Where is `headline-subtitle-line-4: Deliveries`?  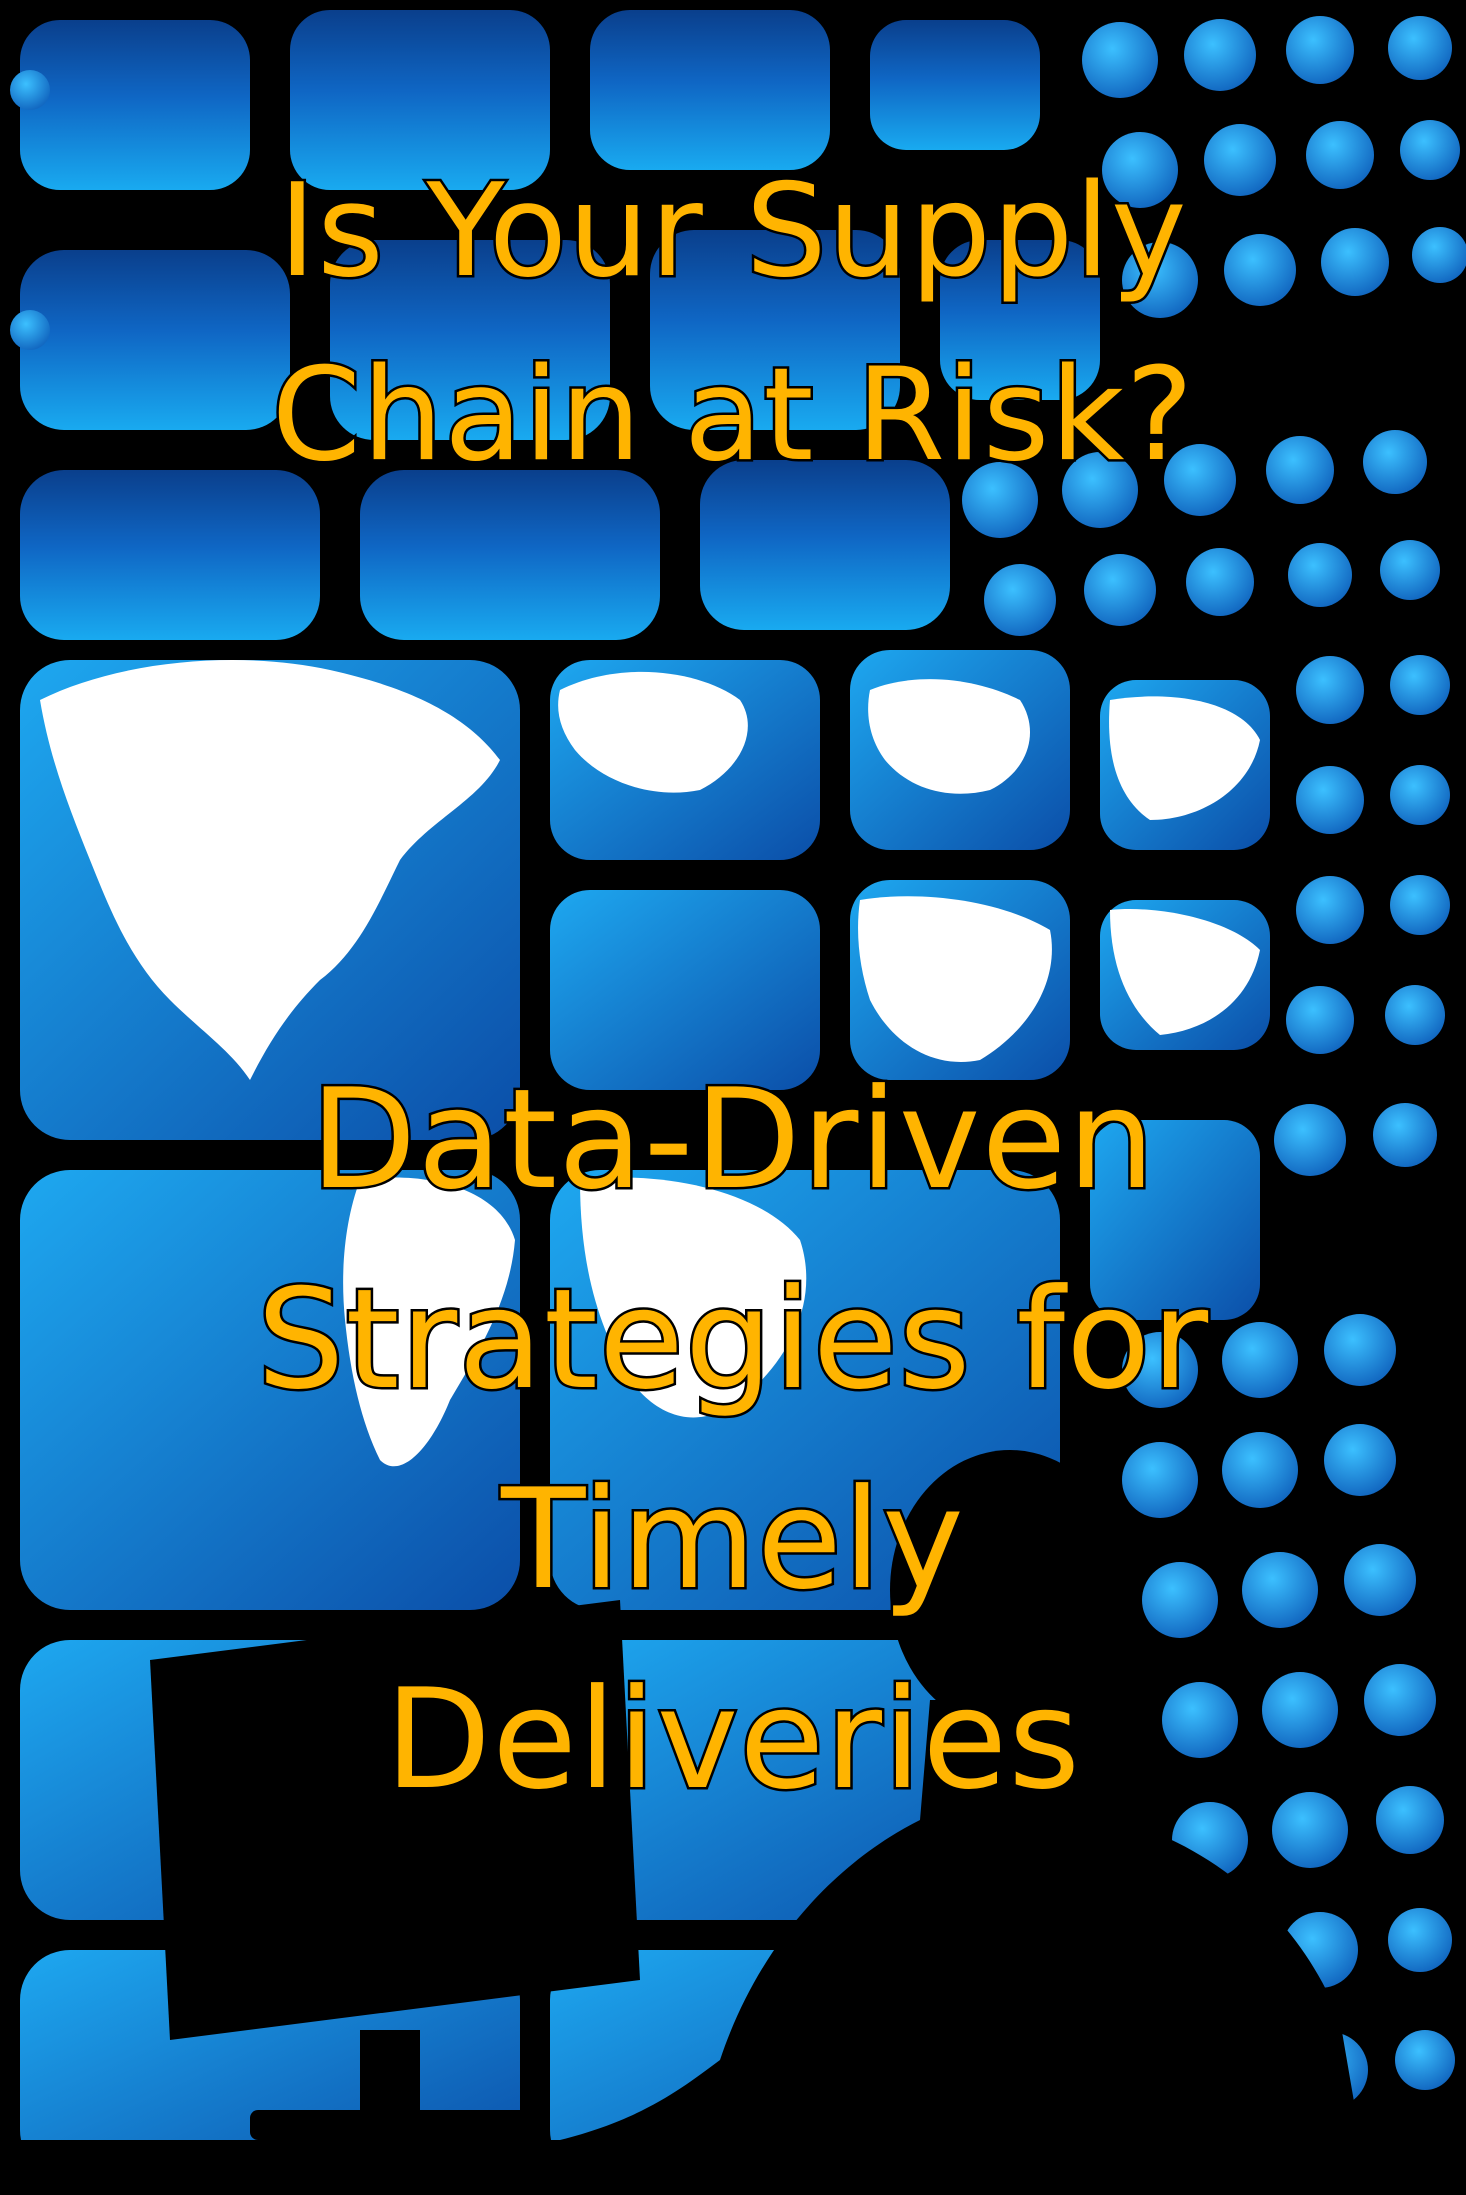 headline-subtitle-line-4: Deliveries is located at coordinates (732, 1740).